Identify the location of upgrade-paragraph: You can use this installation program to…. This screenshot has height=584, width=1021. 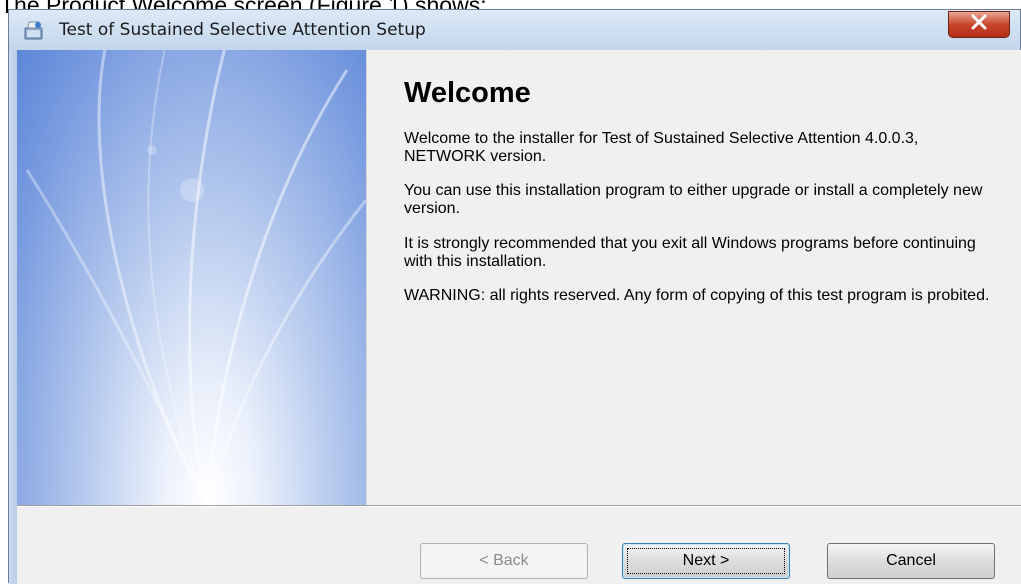
(693, 199).